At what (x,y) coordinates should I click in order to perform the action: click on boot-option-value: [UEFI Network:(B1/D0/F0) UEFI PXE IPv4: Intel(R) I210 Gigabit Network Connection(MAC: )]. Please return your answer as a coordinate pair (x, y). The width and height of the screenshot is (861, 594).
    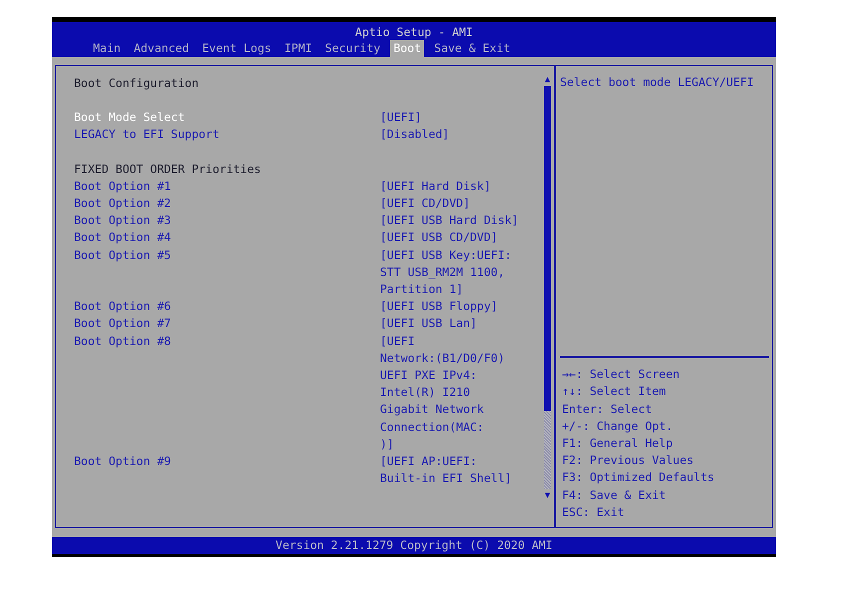
    Looking at the image, I should click on (442, 393).